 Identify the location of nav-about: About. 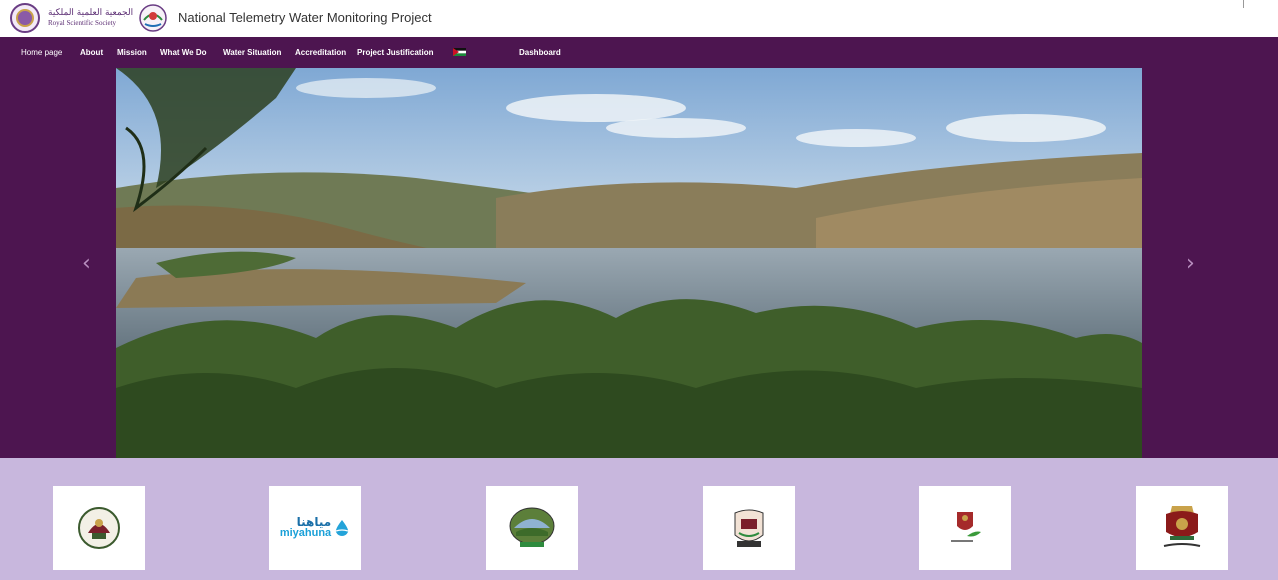
(91, 52).